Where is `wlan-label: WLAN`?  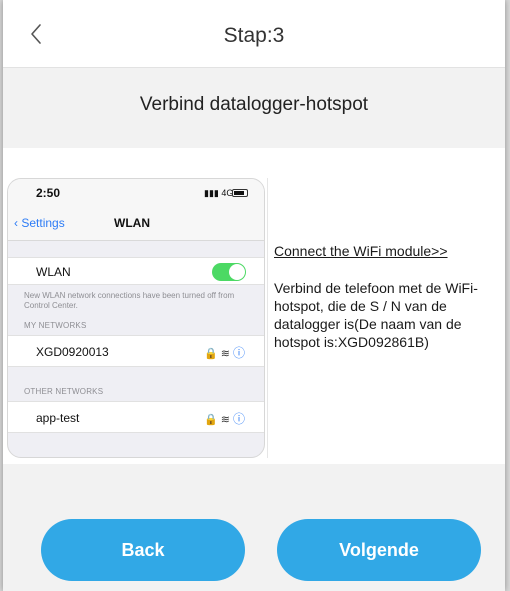 wlan-label: WLAN is located at coordinates (53, 272).